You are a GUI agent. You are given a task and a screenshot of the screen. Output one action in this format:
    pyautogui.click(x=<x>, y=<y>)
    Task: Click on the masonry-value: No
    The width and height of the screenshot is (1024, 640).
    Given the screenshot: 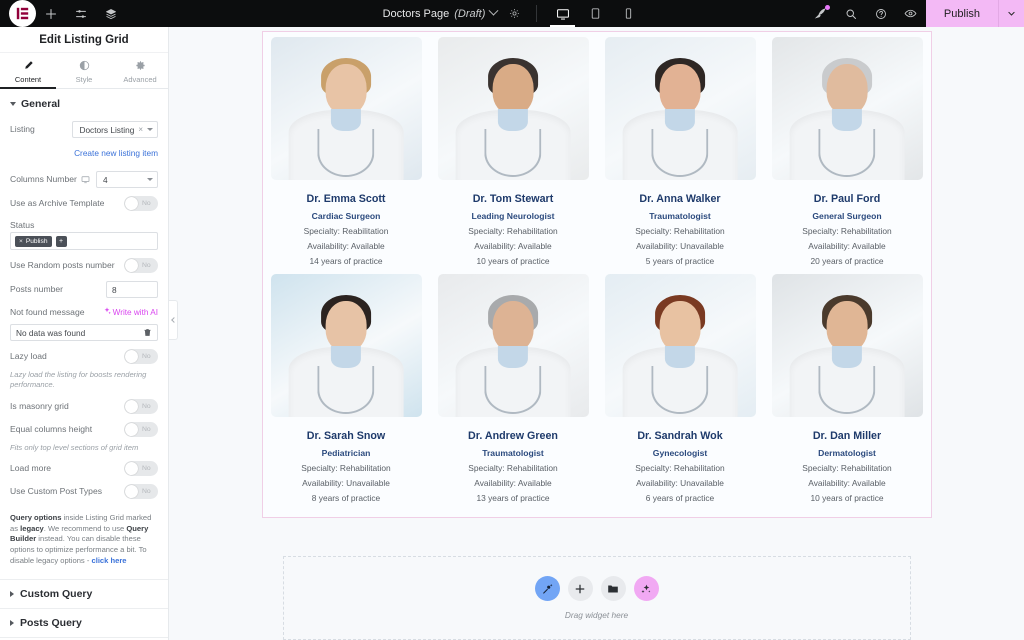 What is the action you would take?
    pyautogui.click(x=146, y=406)
    